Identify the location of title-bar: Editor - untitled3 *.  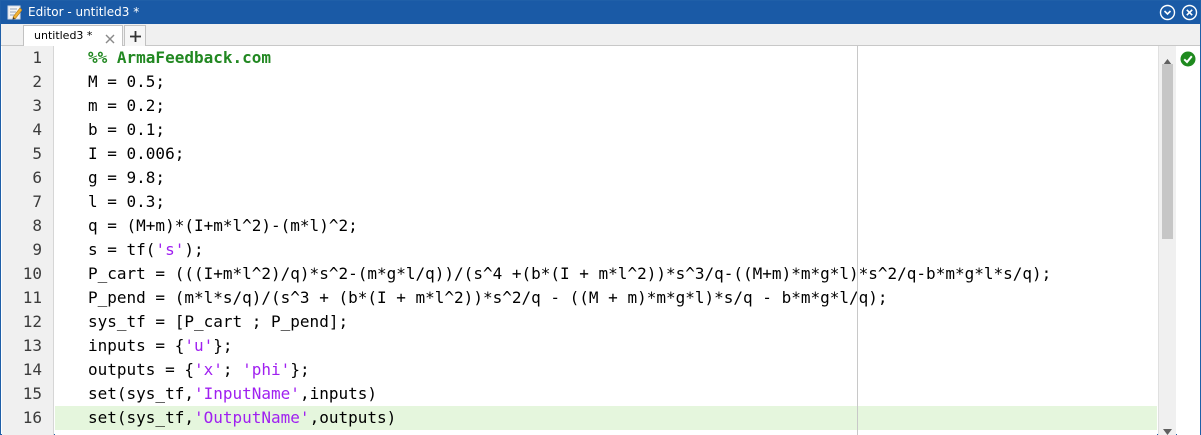
(600, 12).